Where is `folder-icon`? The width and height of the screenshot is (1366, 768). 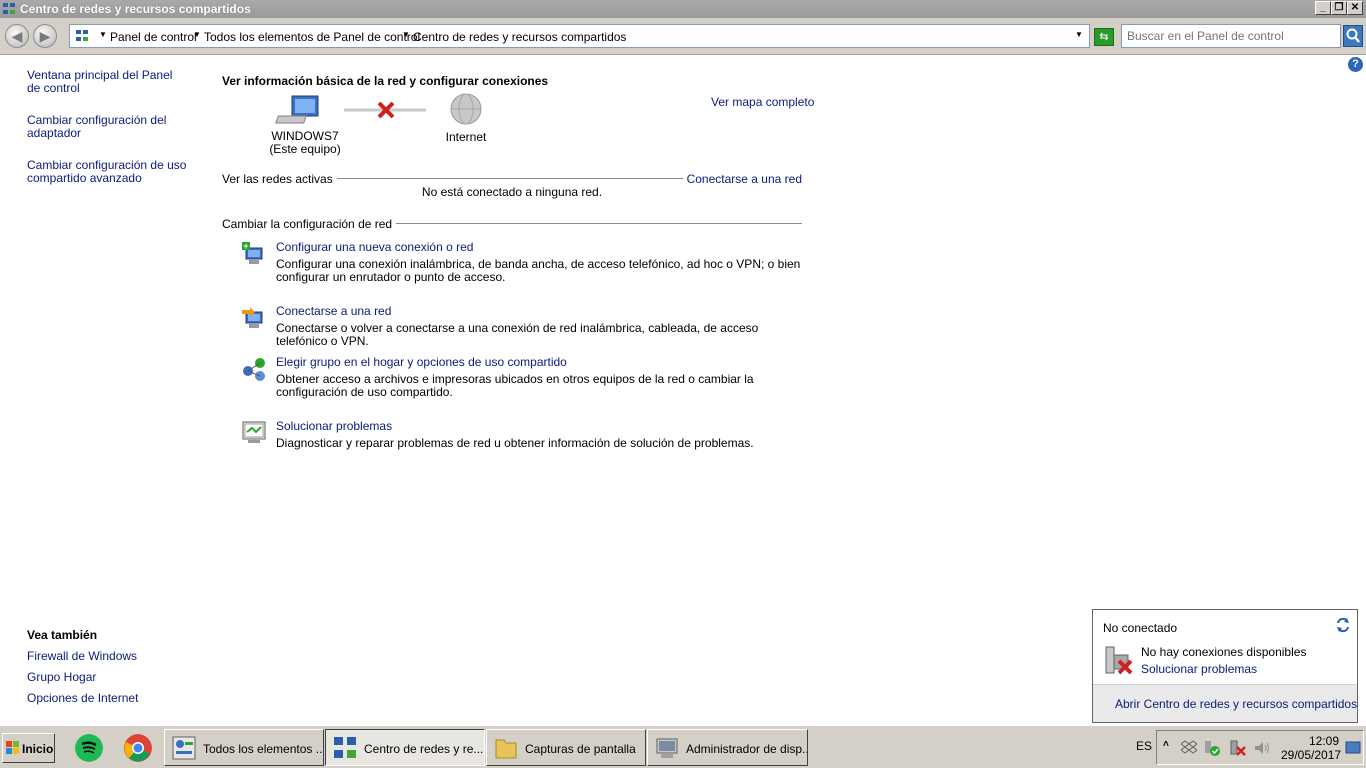 folder-icon is located at coordinates (506, 749).